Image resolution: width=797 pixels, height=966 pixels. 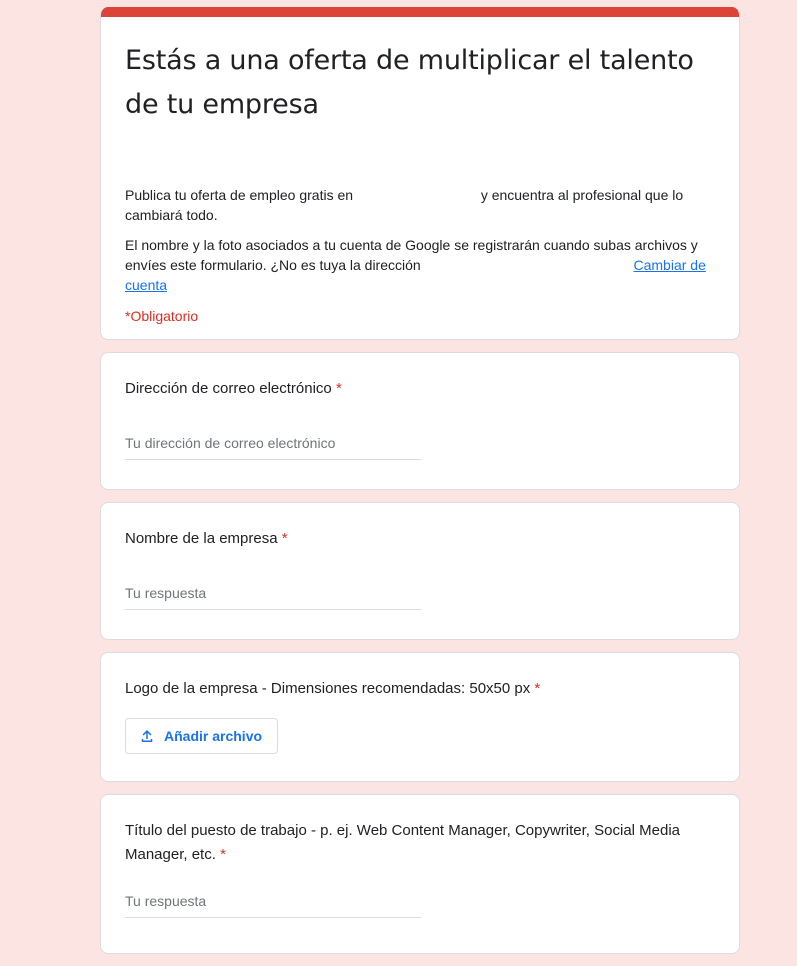 What do you see at coordinates (420, 571) in the screenshot?
I see `question-company-card: Nombre de la empresa *` at bounding box center [420, 571].